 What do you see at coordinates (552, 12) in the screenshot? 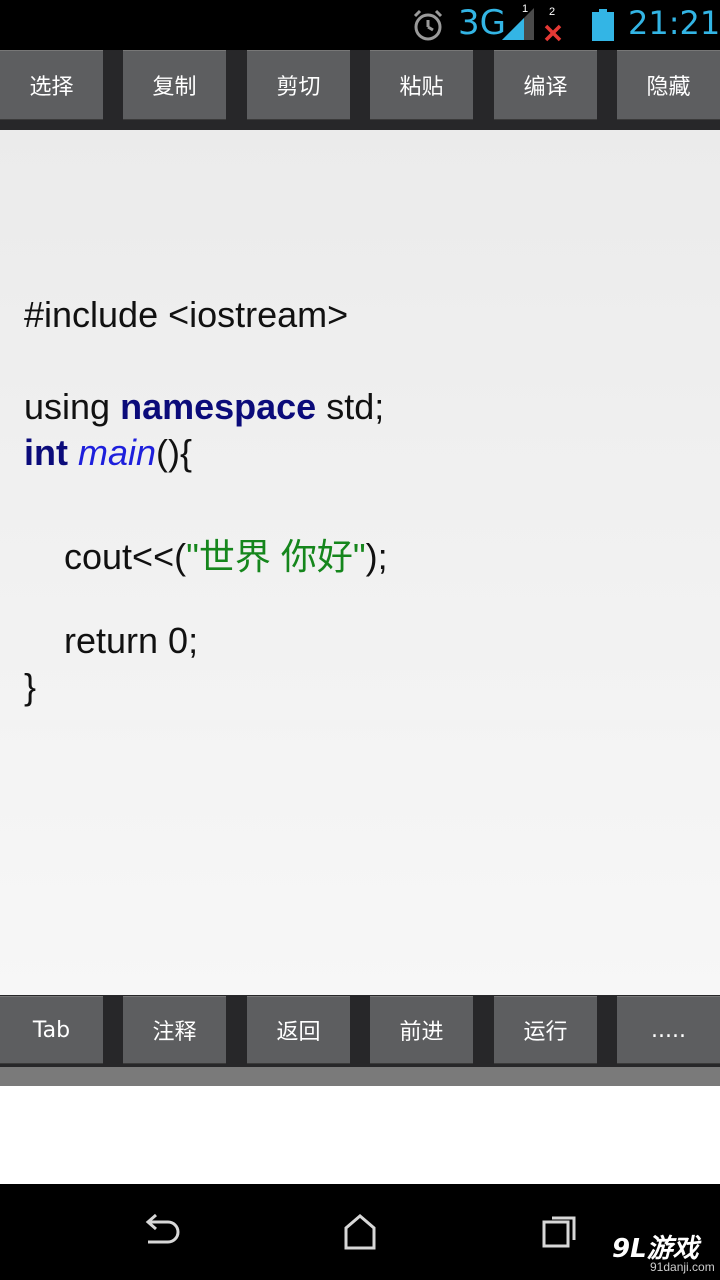
I see `sim2-label: 2` at bounding box center [552, 12].